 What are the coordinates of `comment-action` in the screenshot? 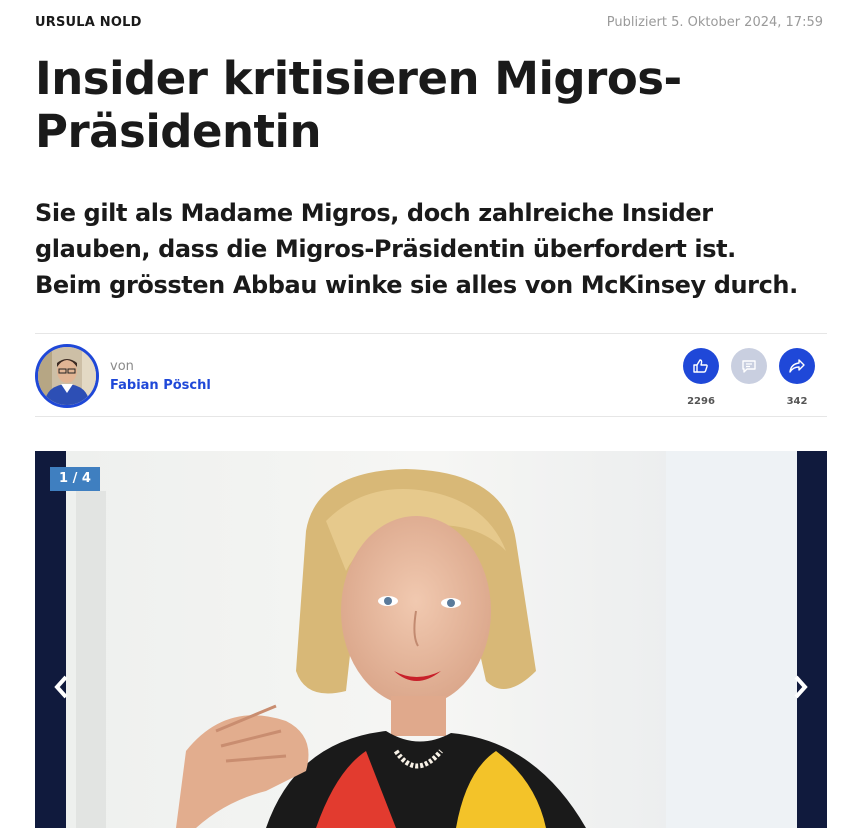 It's located at (749, 378).